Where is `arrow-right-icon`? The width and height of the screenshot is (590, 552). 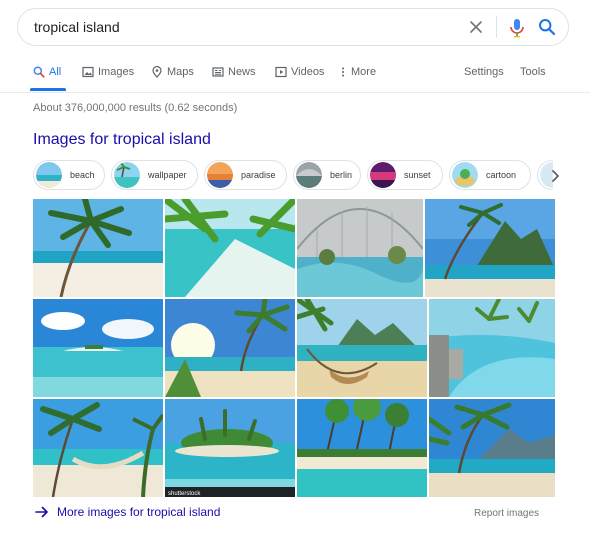
arrow-right-icon is located at coordinates (41, 512).